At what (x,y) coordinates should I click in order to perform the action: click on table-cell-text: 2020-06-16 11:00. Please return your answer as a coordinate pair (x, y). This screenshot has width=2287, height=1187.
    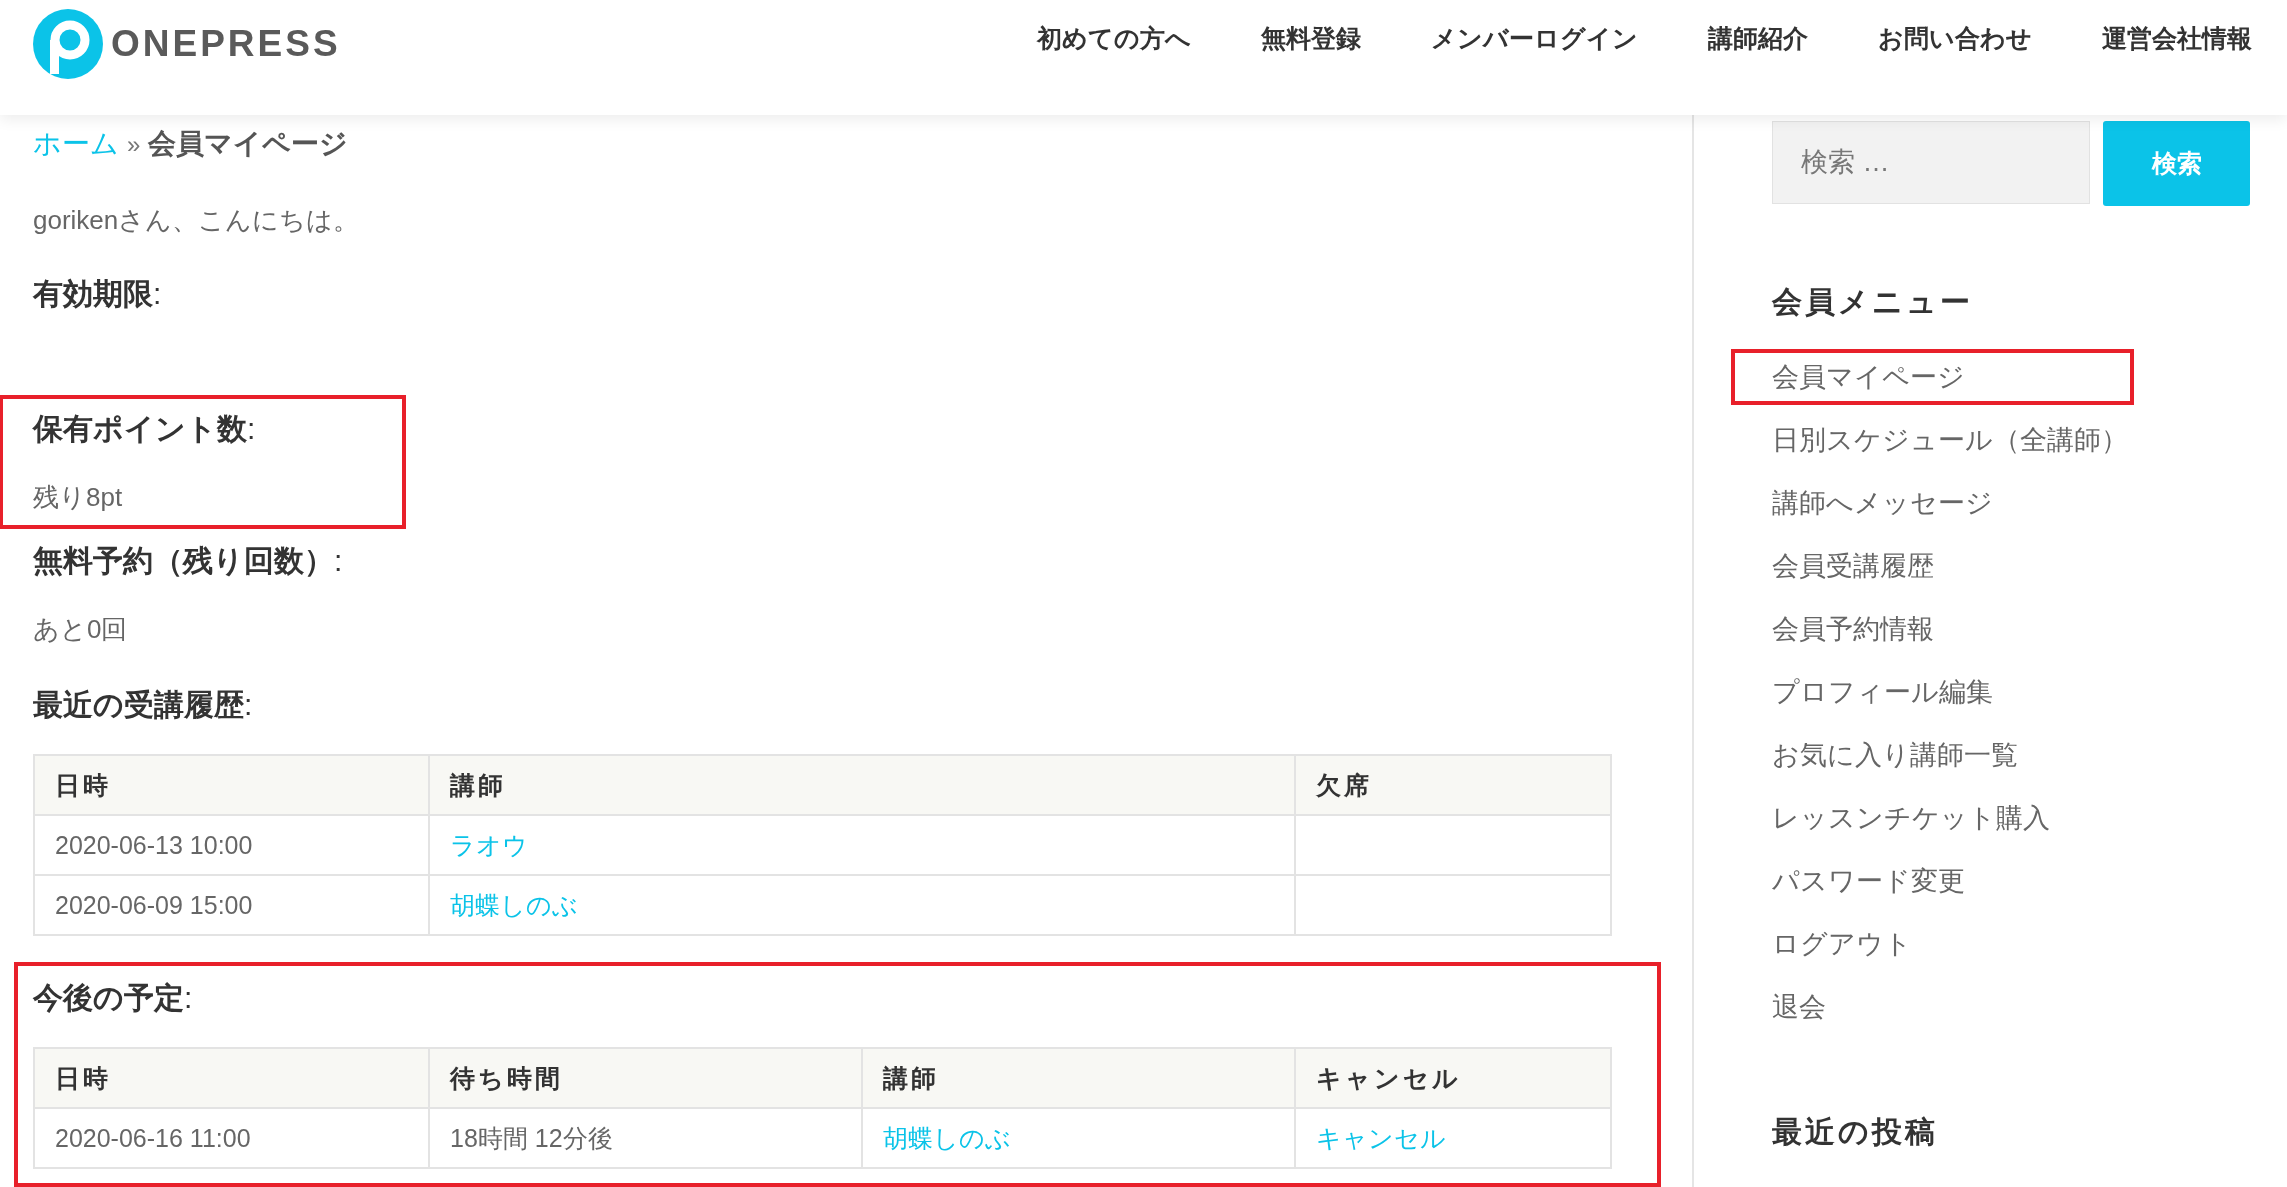
    Looking at the image, I should click on (153, 1137).